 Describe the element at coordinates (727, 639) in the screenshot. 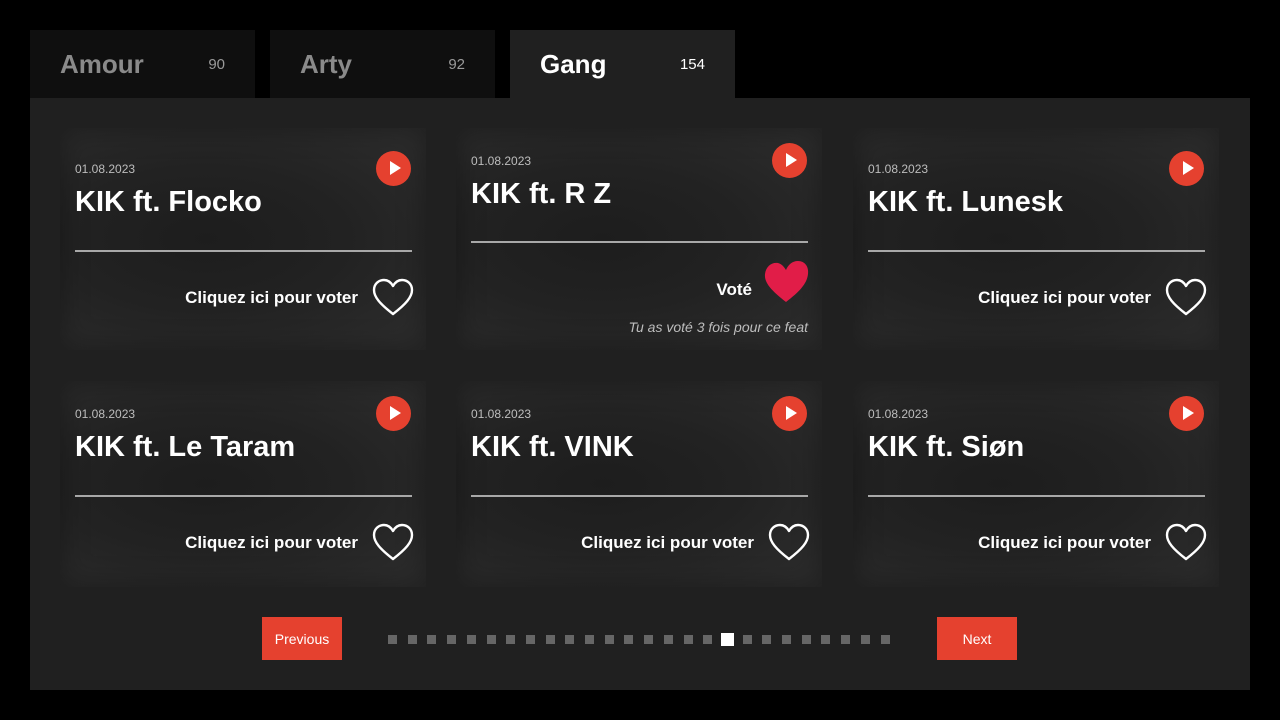

I see `pagination-dot-active` at that location.